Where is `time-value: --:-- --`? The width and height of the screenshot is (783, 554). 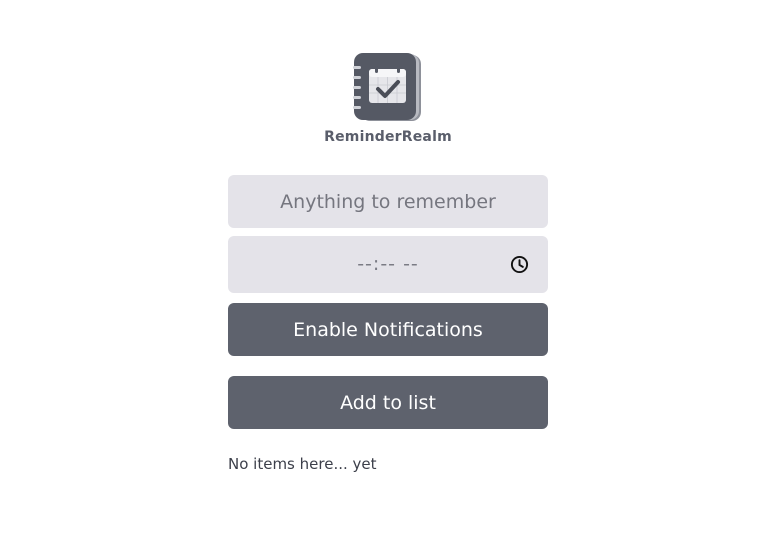 time-value: --:-- -- is located at coordinates (388, 264).